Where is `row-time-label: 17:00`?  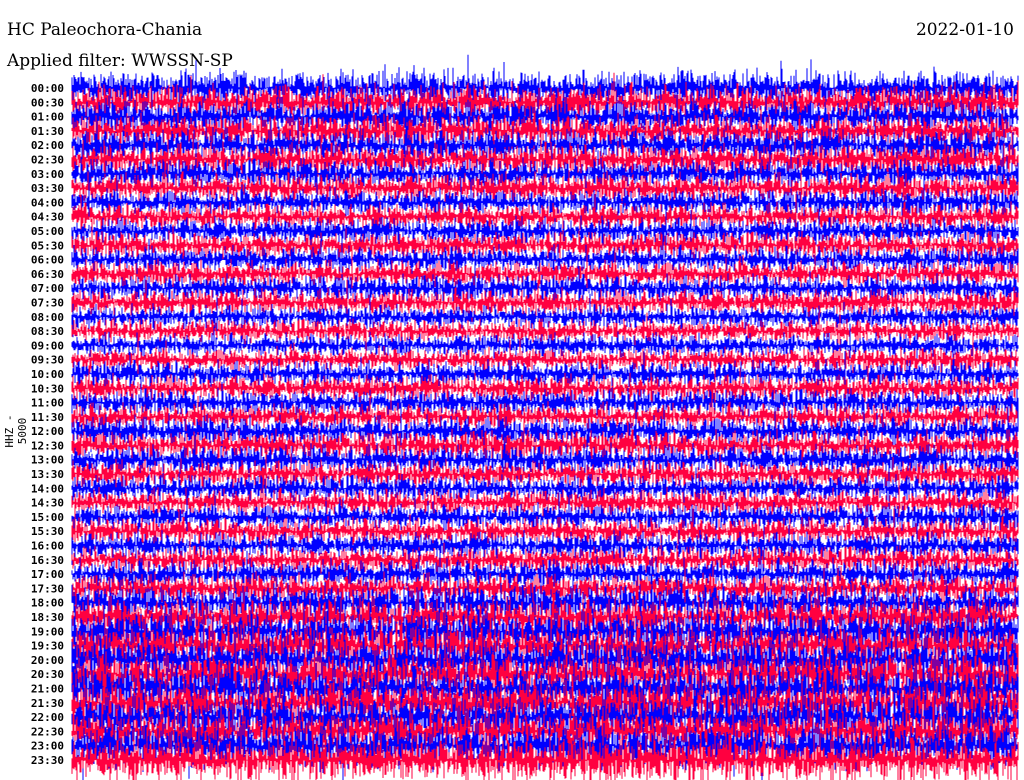
row-time-label: 17:00 is located at coordinates (47, 574).